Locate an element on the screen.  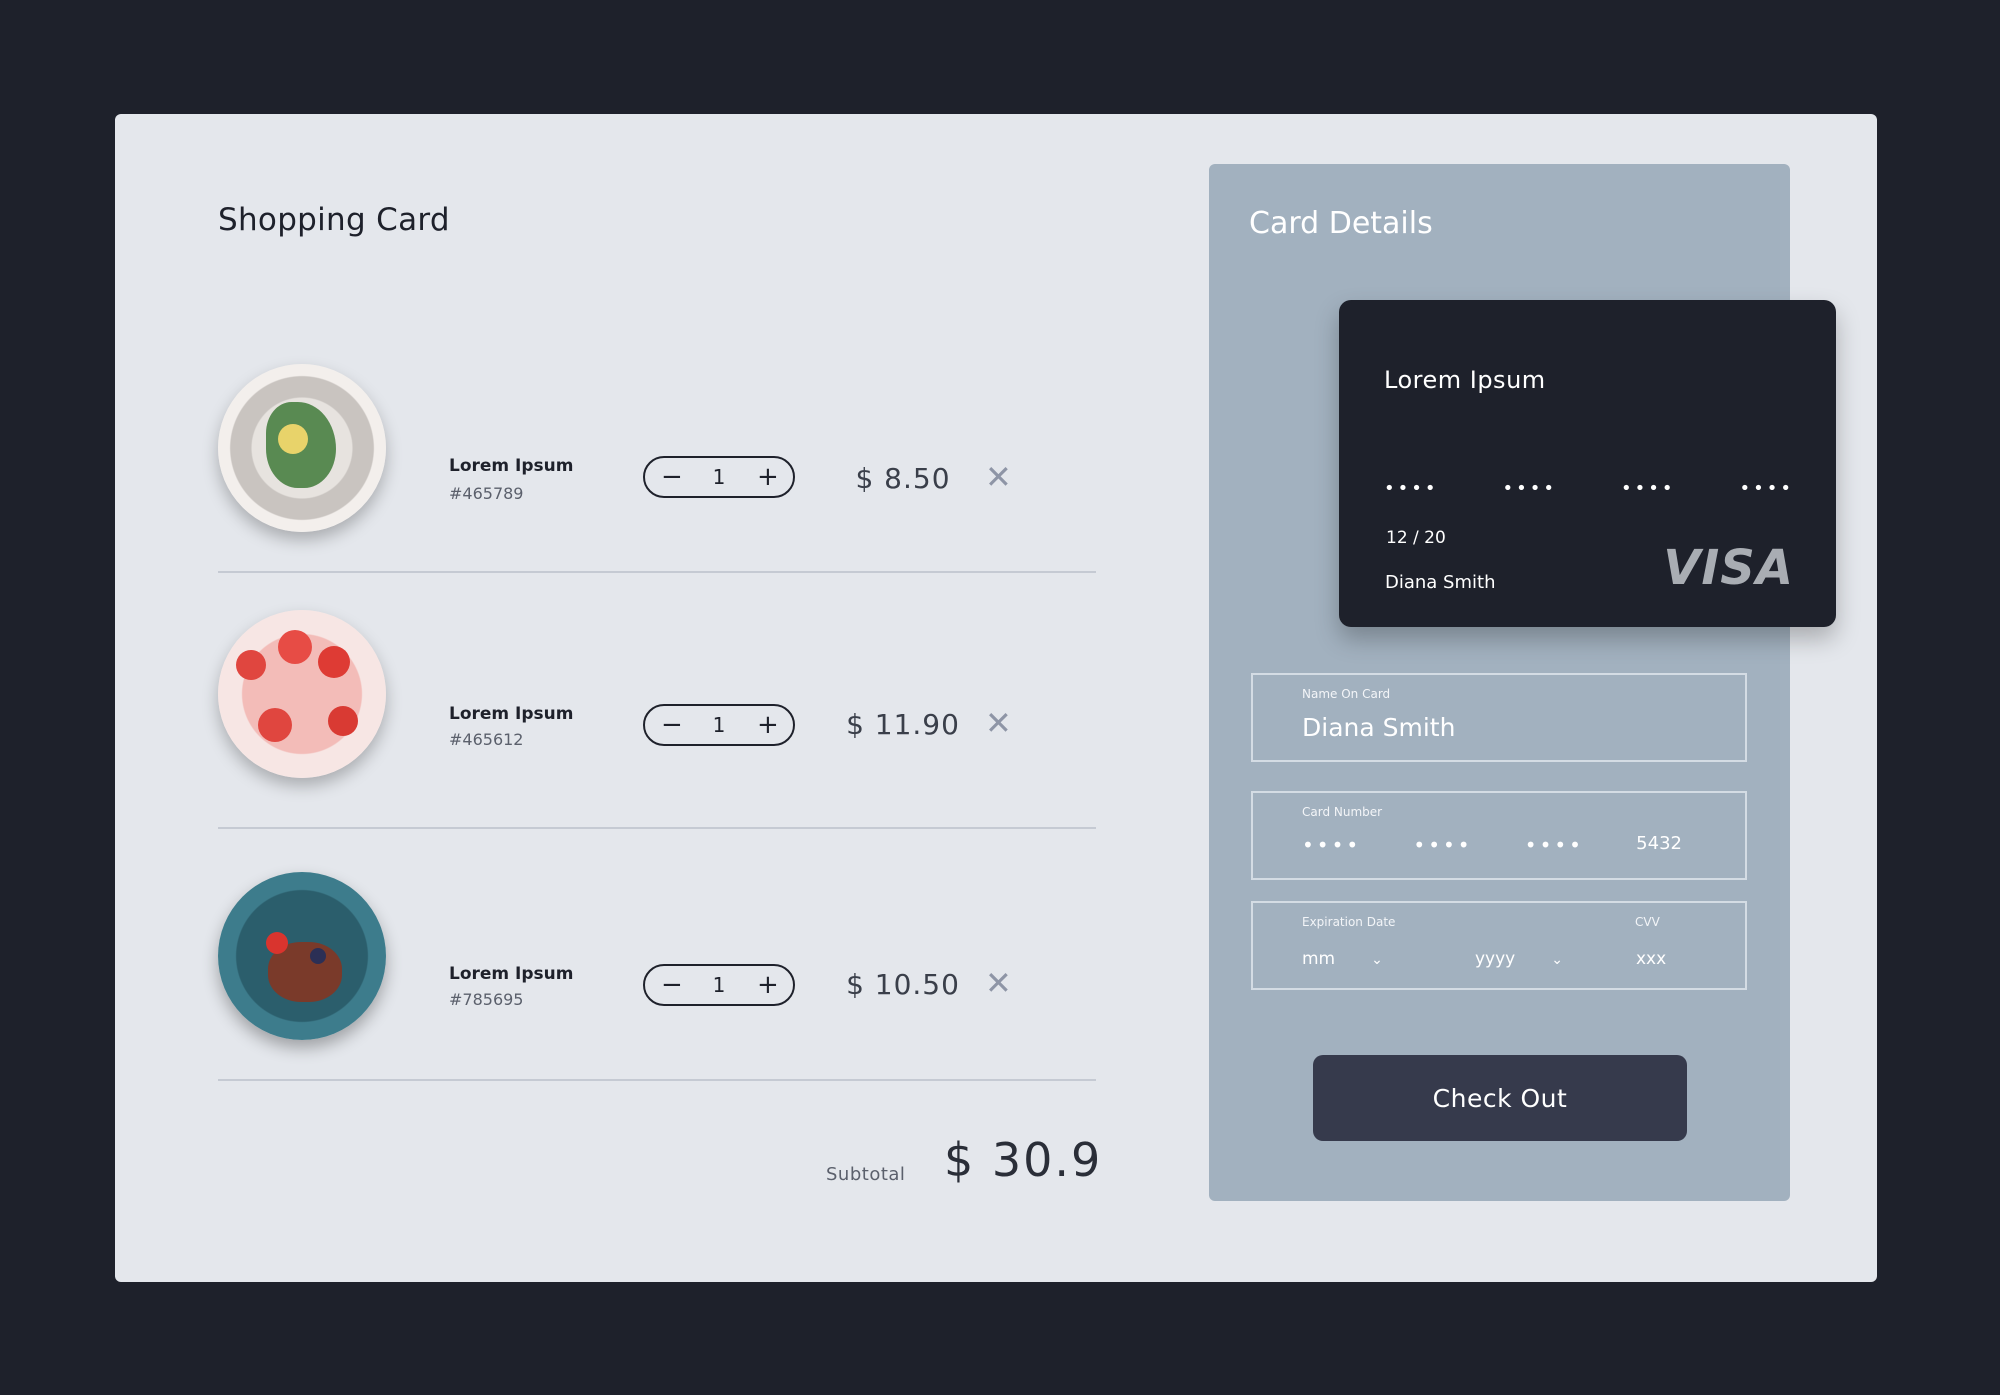
name-on-card-value: Diana Smith is located at coordinates (1378, 727).